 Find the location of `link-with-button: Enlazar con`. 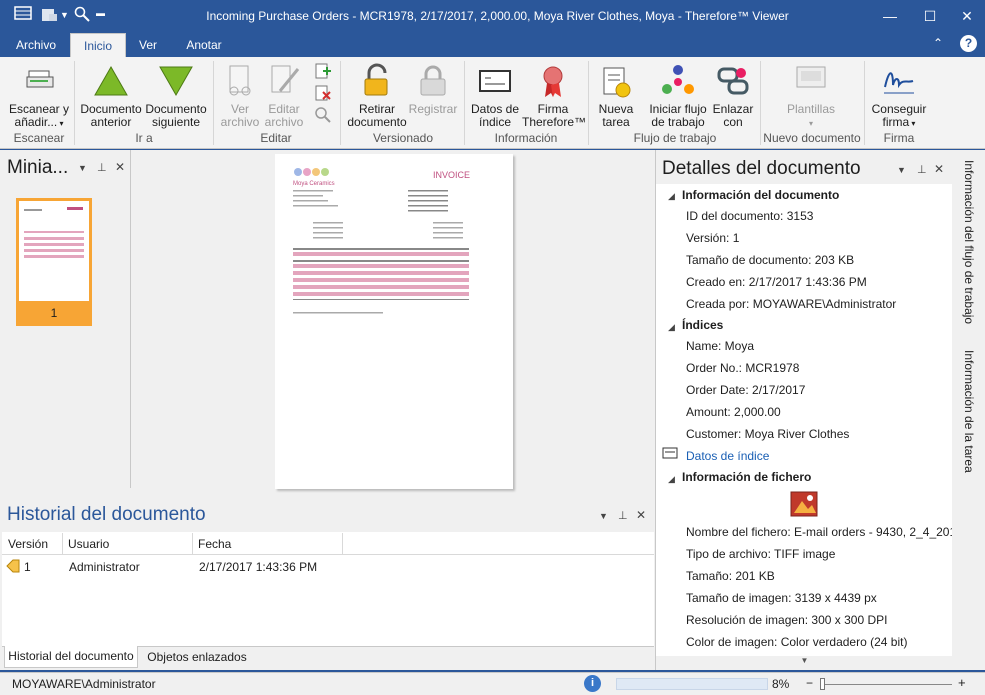

link-with-button: Enlazar con is located at coordinates (733, 96).